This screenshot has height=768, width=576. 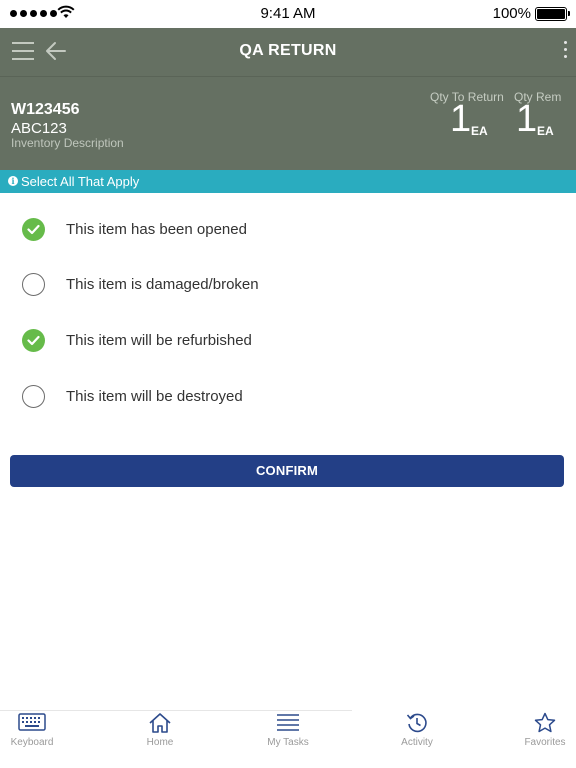 I want to click on battery-icon, so click(x=552, y=14).